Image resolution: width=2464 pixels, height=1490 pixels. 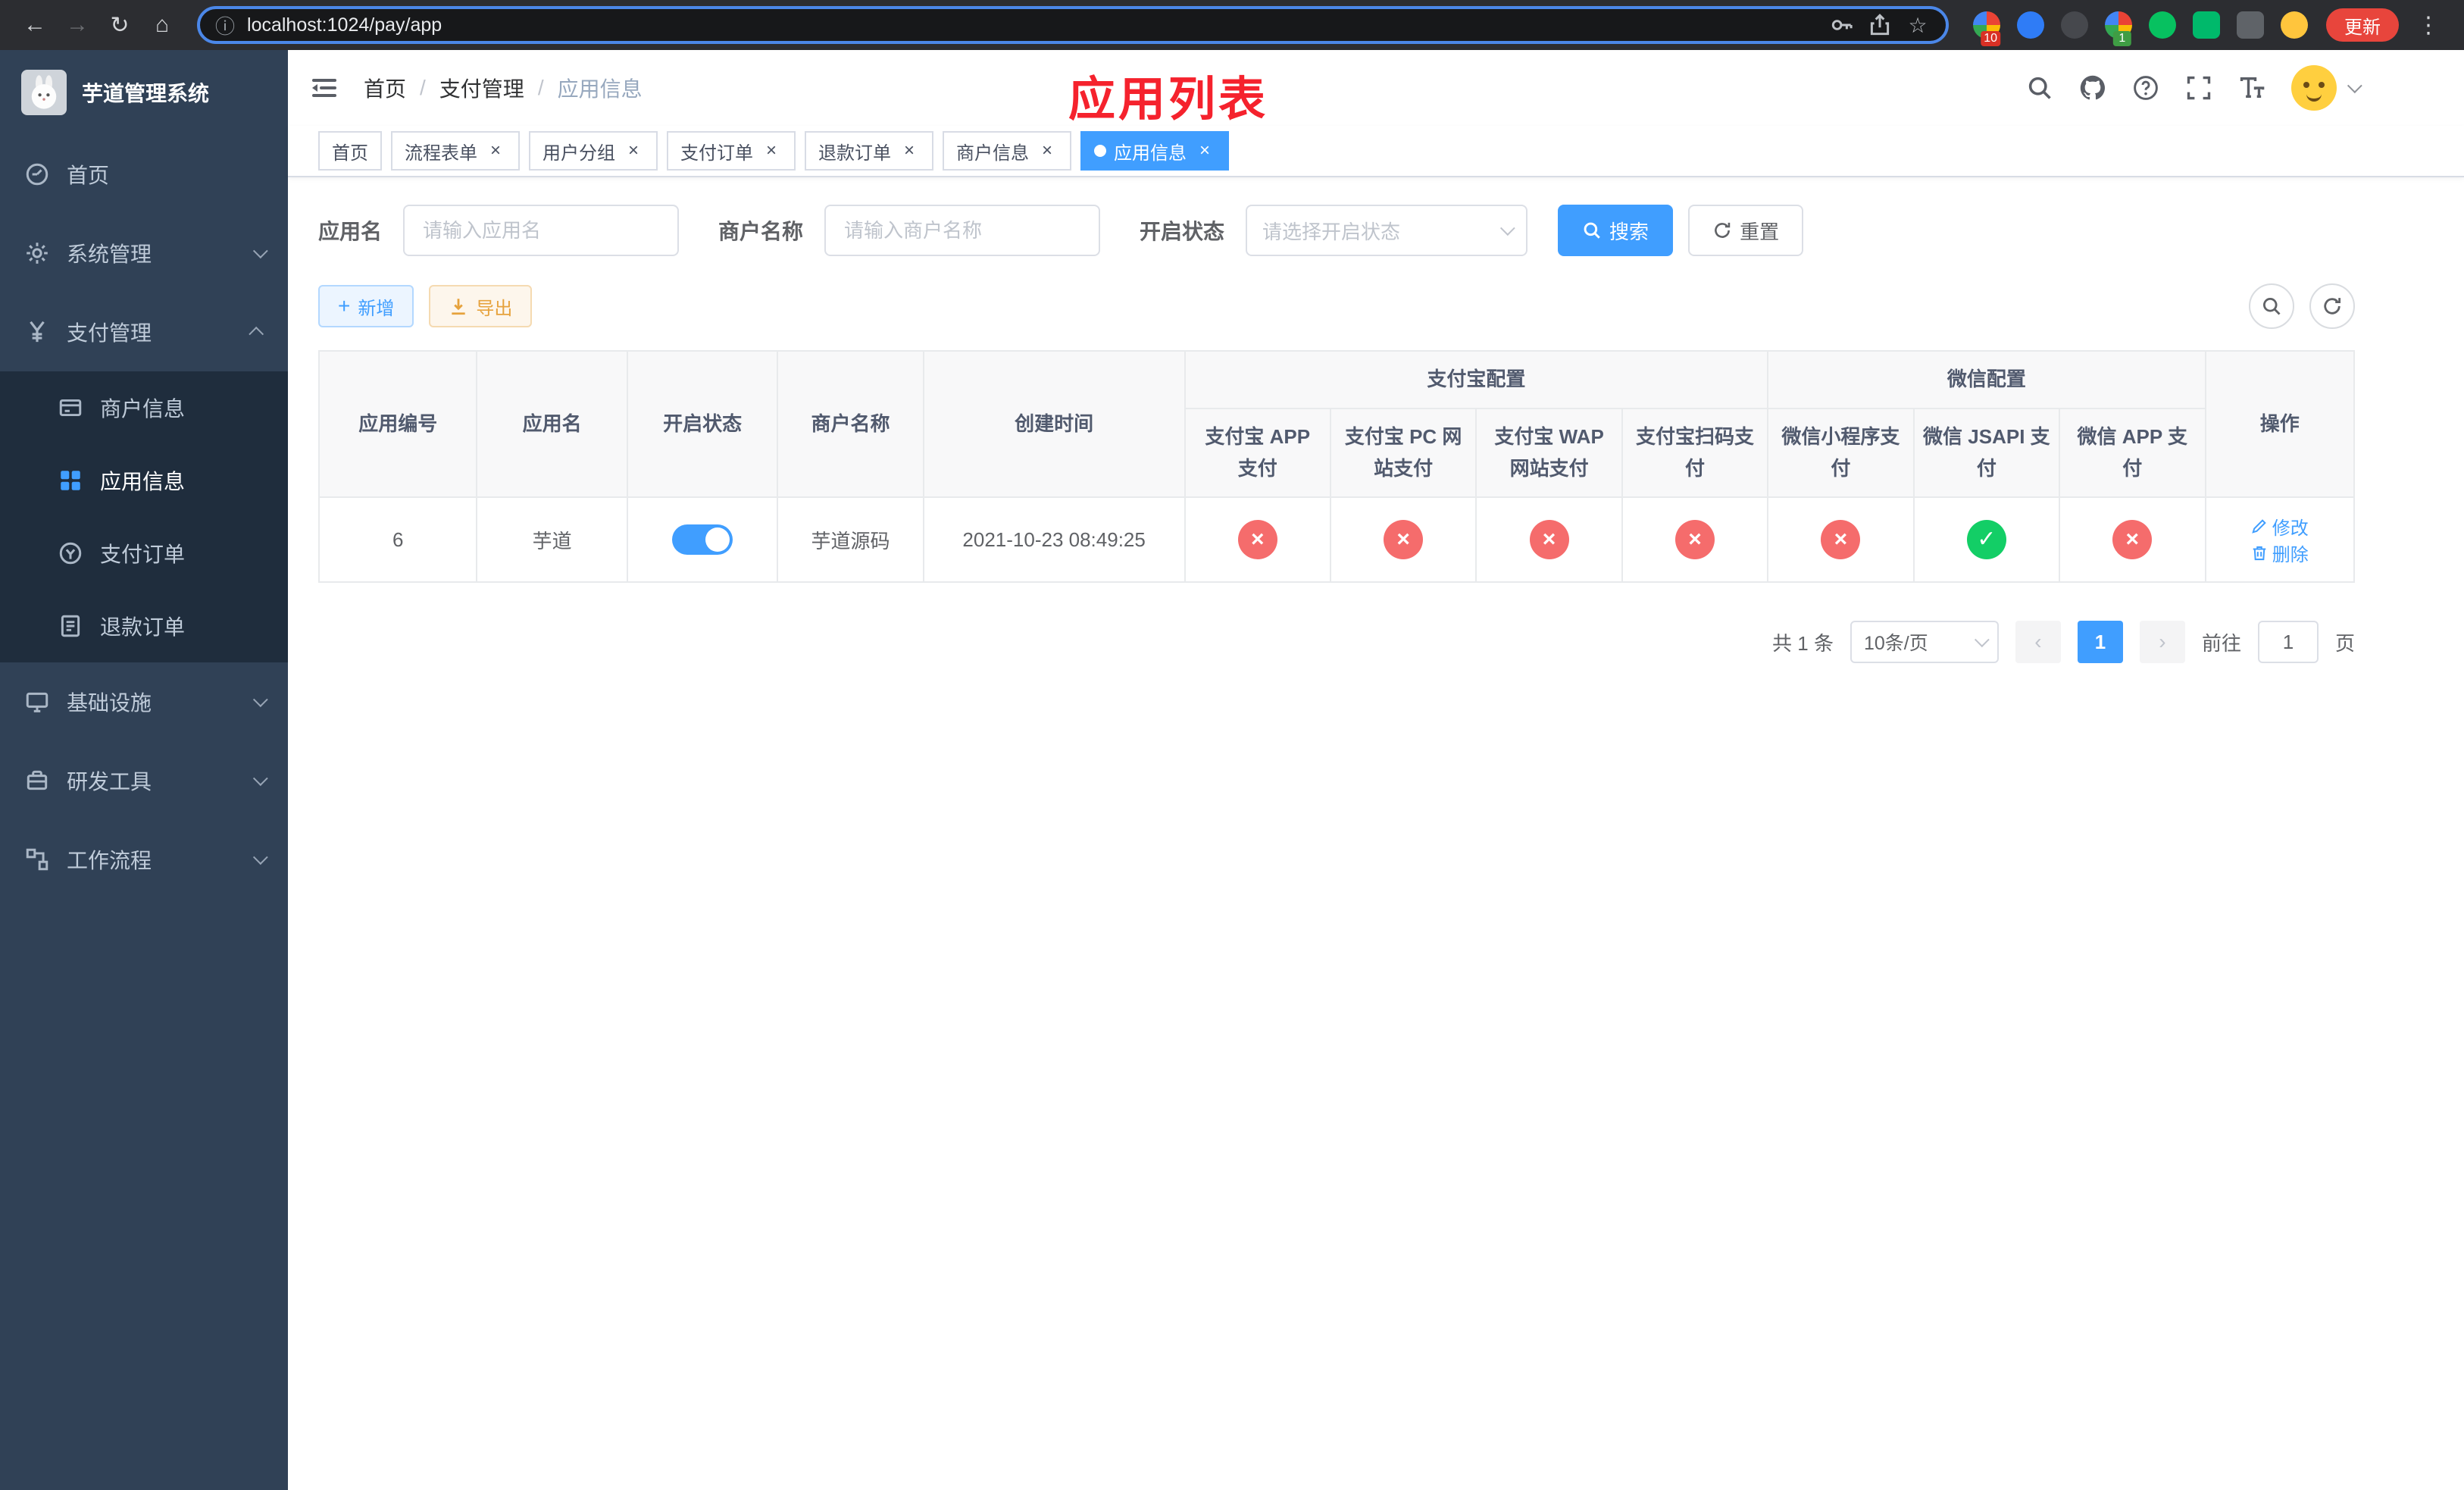 What do you see at coordinates (162, 25) in the screenshot?
I see `browser-home-button: ⌂` at bounding box center [162, 25].